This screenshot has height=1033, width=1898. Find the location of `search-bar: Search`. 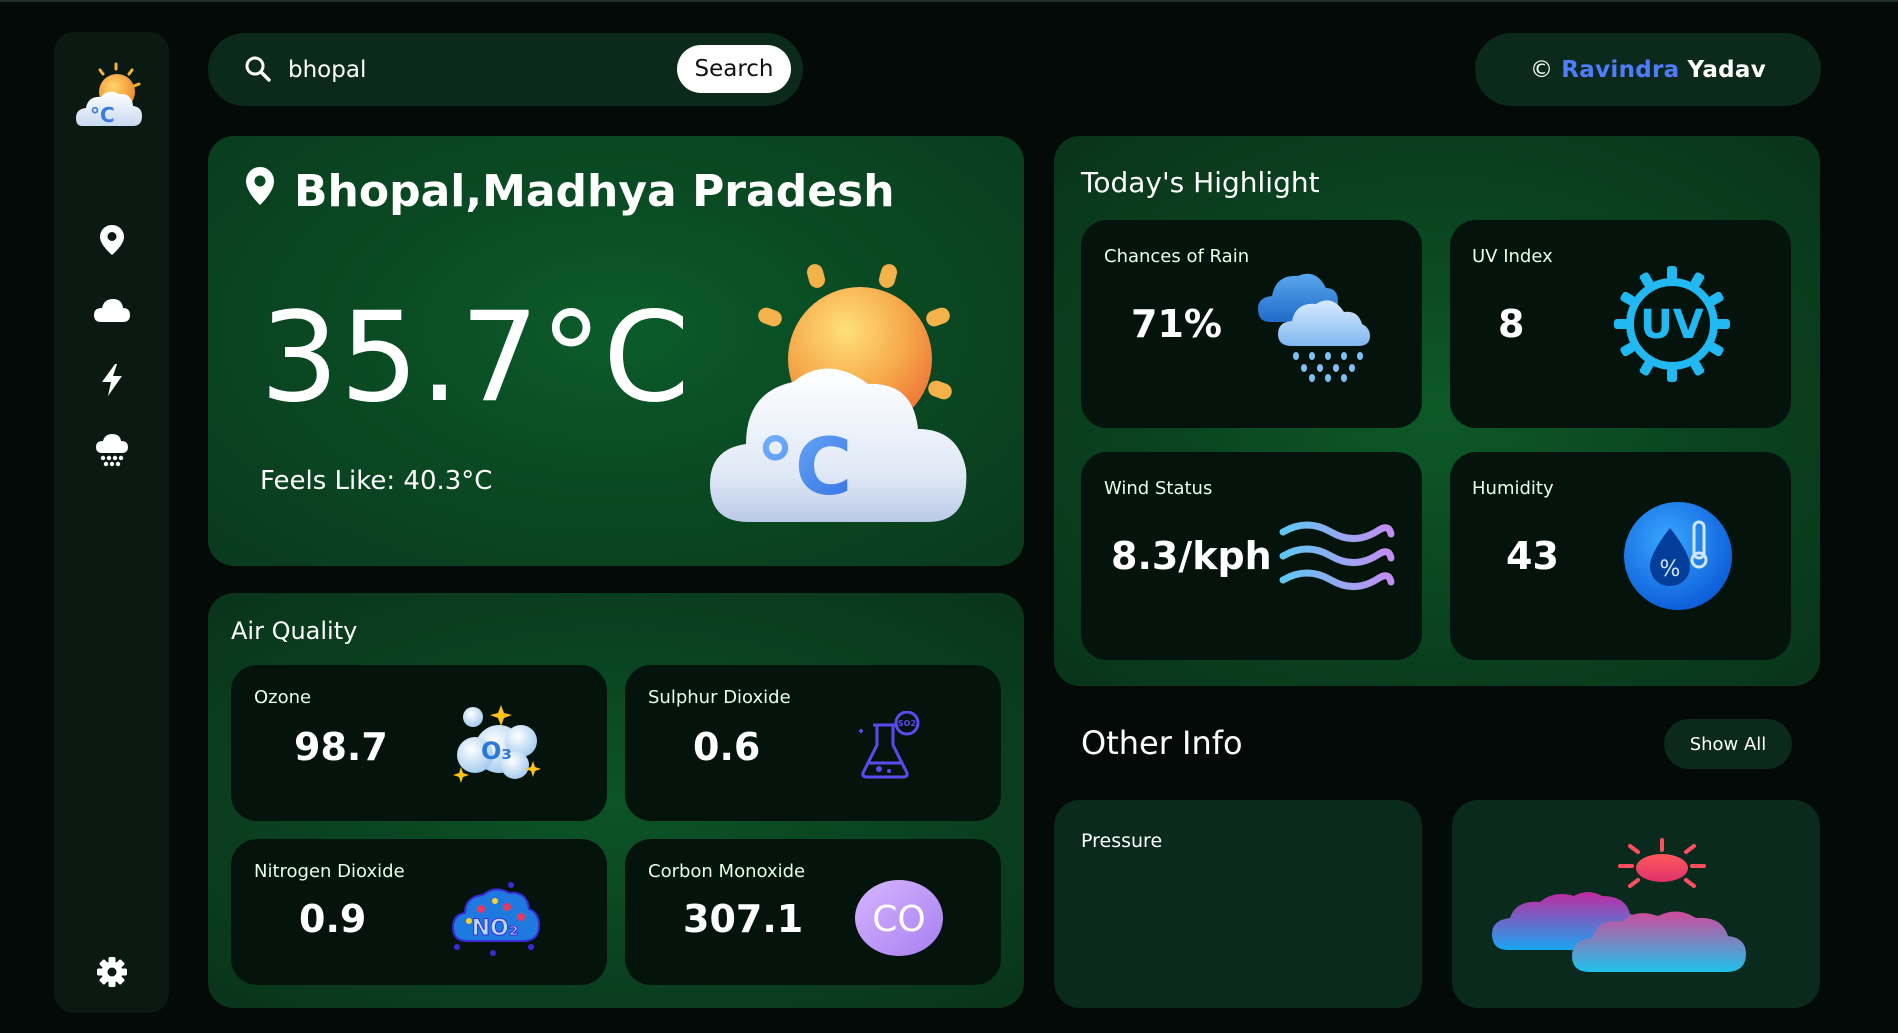

search-bar: Search is located at coordinates (505, 69).